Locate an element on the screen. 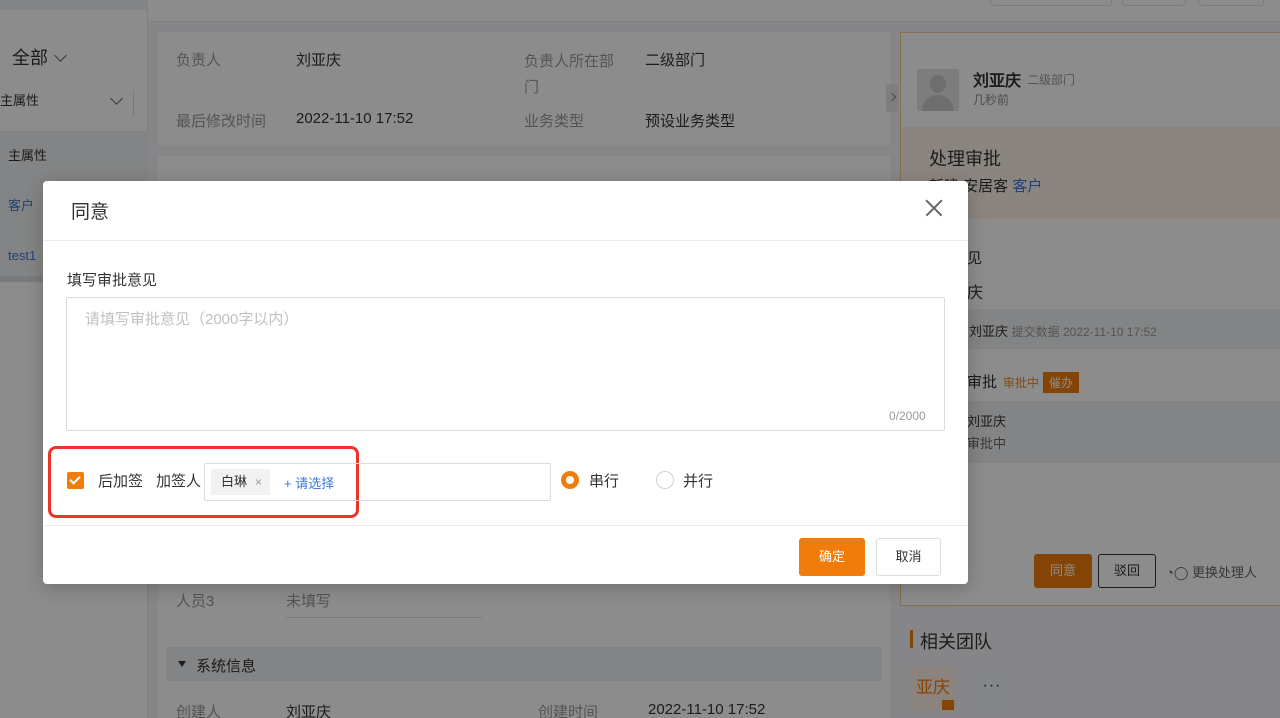  confirm-button: 确定 is located at coordinates (832, 557).